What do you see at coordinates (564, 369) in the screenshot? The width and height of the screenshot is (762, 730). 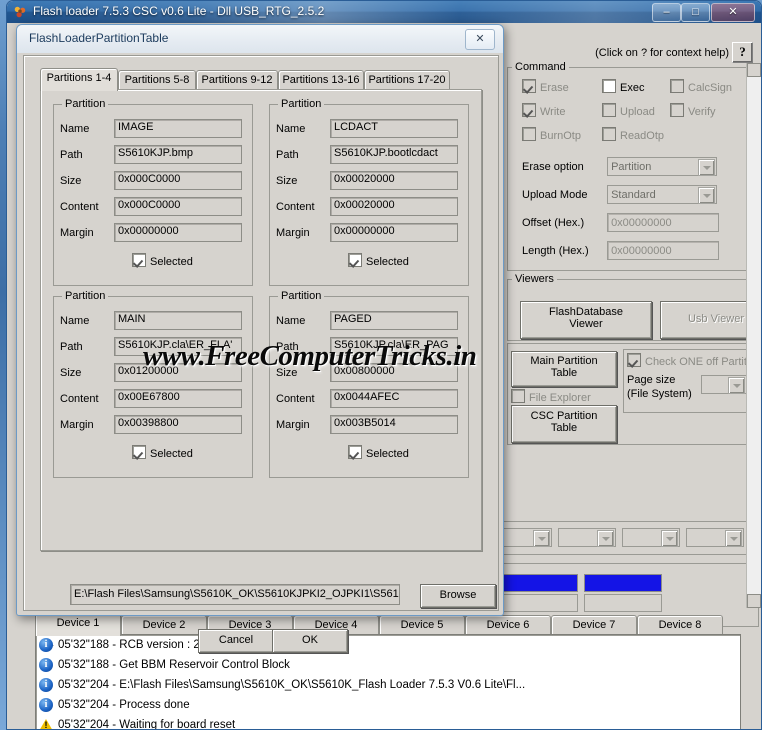 I see `main-partition-table-button: Main Partition Table` at bounding box center [564, 369].